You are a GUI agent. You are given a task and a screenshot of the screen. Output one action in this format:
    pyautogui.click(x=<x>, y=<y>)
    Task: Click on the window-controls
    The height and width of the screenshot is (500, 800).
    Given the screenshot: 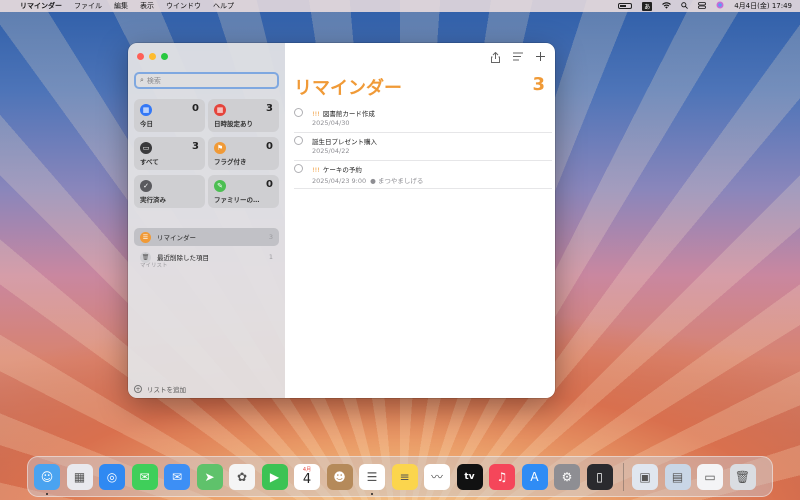 What is the action you would take?
    pyautogui.click(x=152, y=56)
    